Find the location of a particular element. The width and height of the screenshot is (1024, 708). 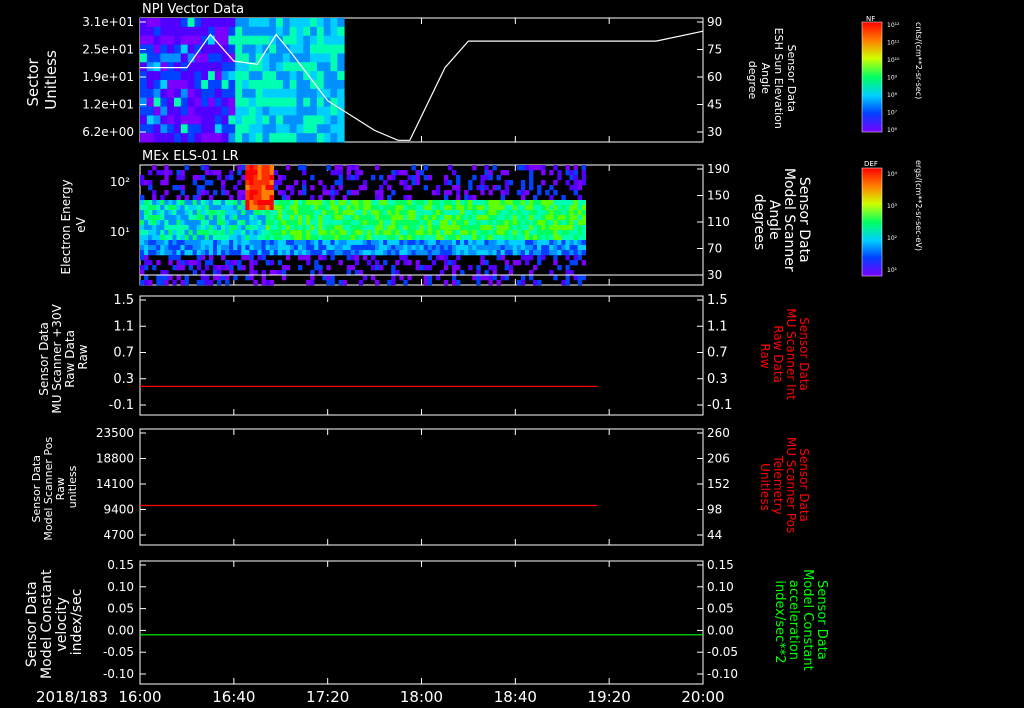

y-tick-label: 0.7 is located at coordinates (123, 353).